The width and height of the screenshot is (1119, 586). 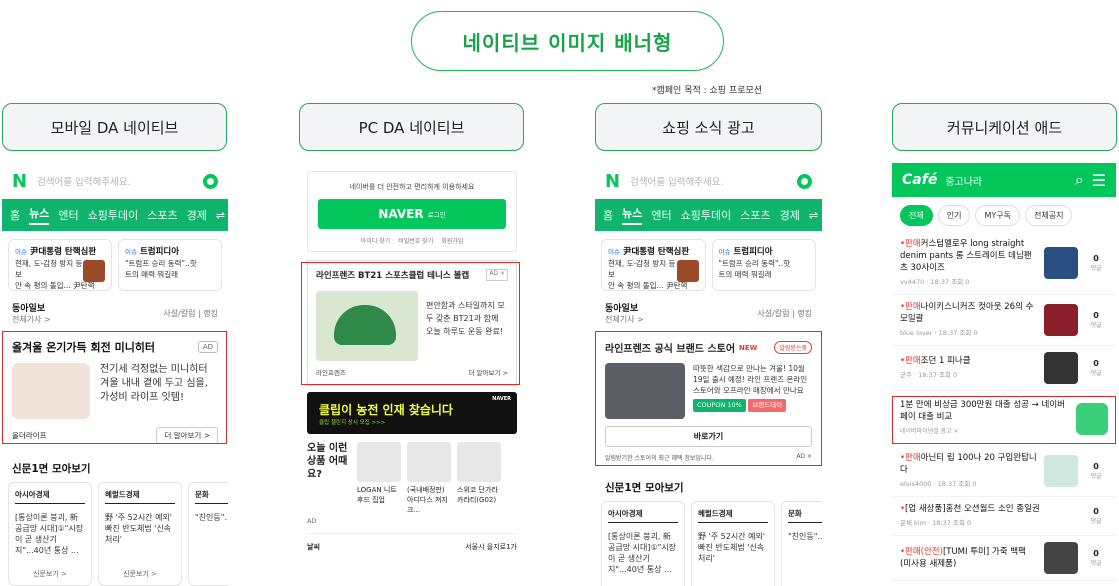 I want to click on goto-button: 바로가기, so click(x=708, y=436).